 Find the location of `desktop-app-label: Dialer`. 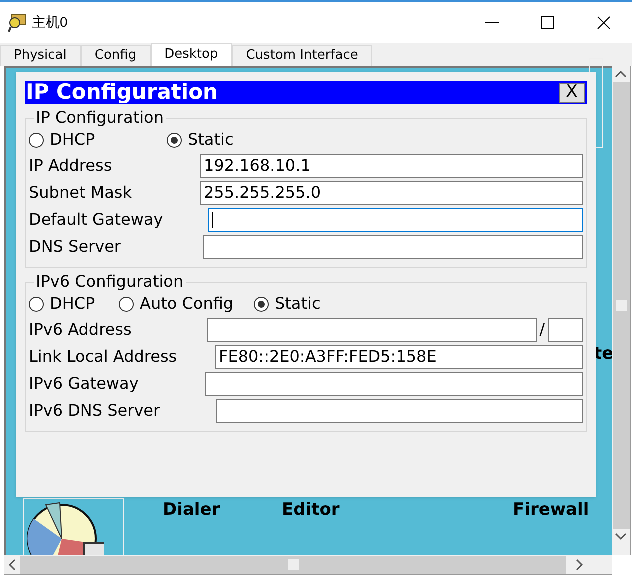

desktop-app-label: Dialer is located at coordinates (191, 510).